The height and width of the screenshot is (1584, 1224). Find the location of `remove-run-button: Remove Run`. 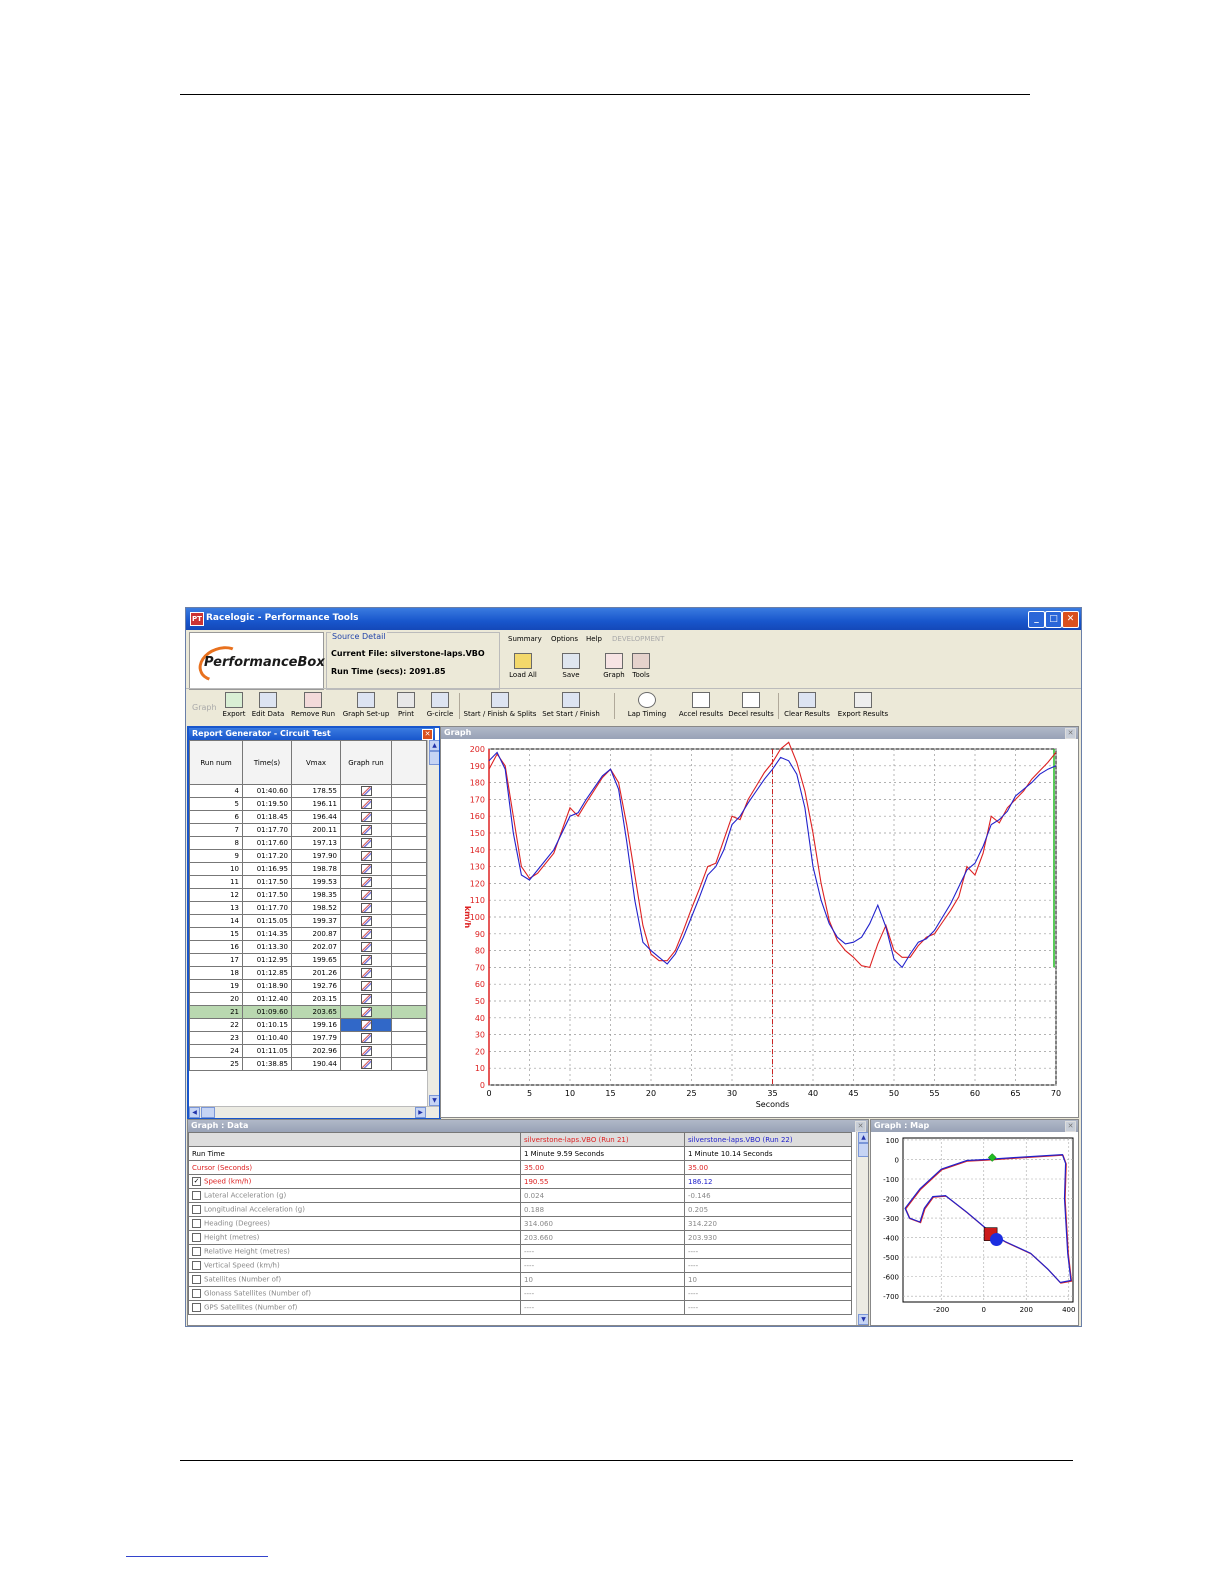

remove-run-button: Remove Run is located at coordinates (313, 705).